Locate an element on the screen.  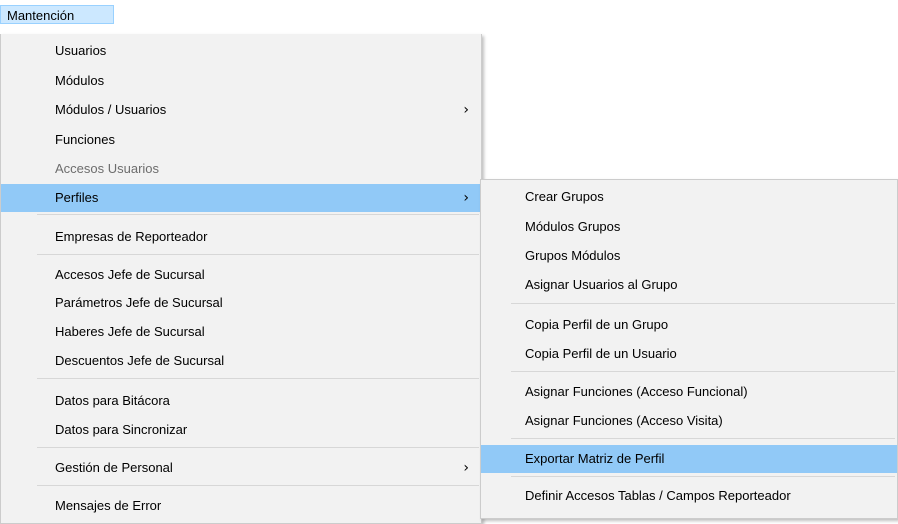
menu-item-label: Accesos Jefe de Sucursal is located at coordinates (130, 274).